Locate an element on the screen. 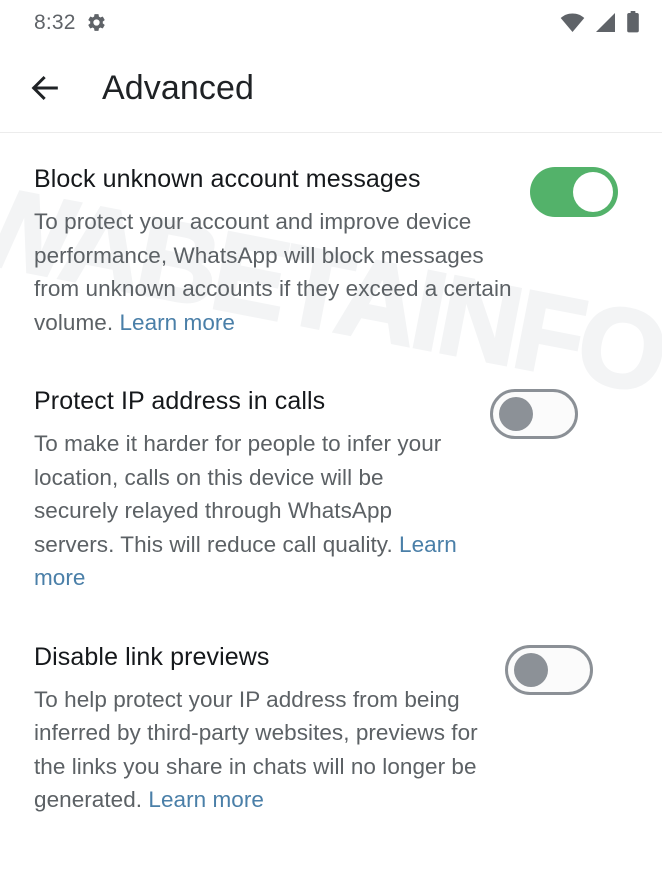 This screenshot has height=895, width=662. setting-title: Protect IP address in calls is located at coordinates (180, 401).